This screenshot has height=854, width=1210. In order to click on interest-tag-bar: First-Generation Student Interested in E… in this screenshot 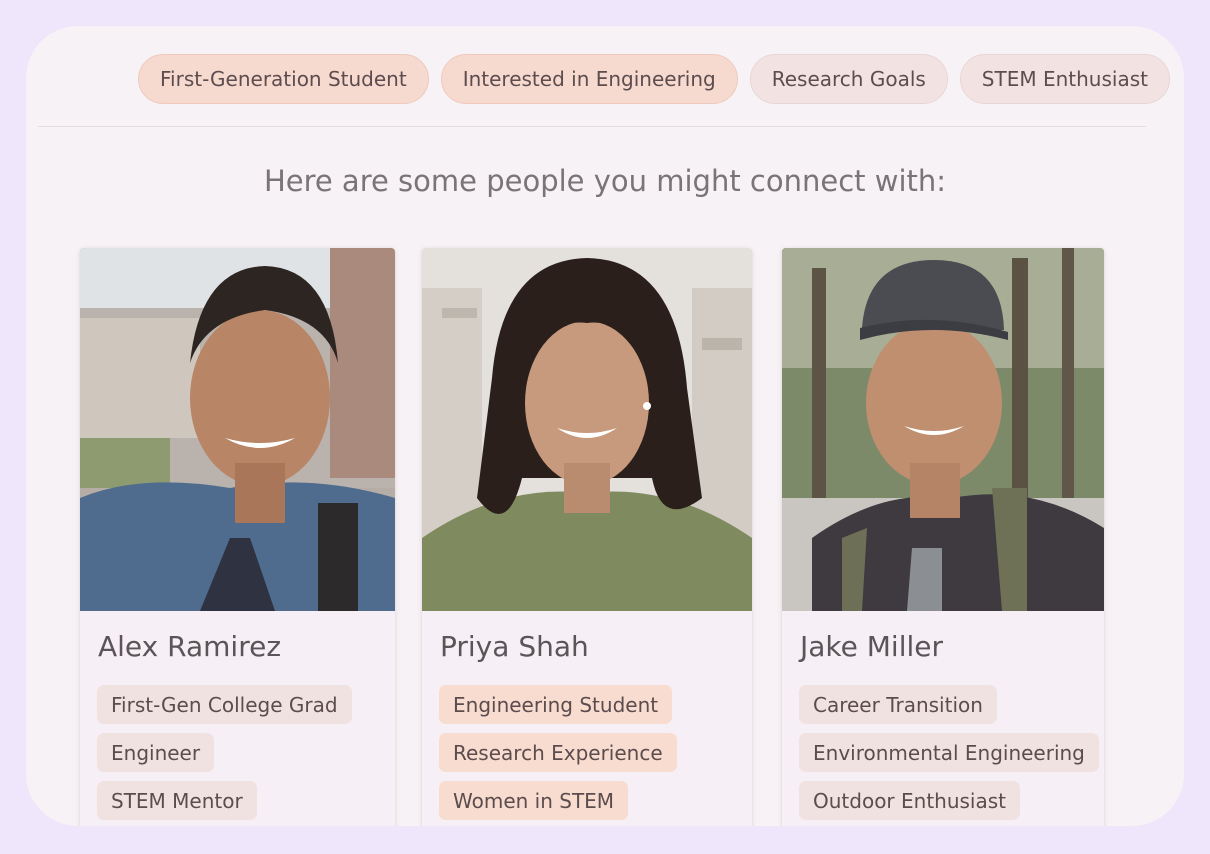, I will do `click(654, 79)`.